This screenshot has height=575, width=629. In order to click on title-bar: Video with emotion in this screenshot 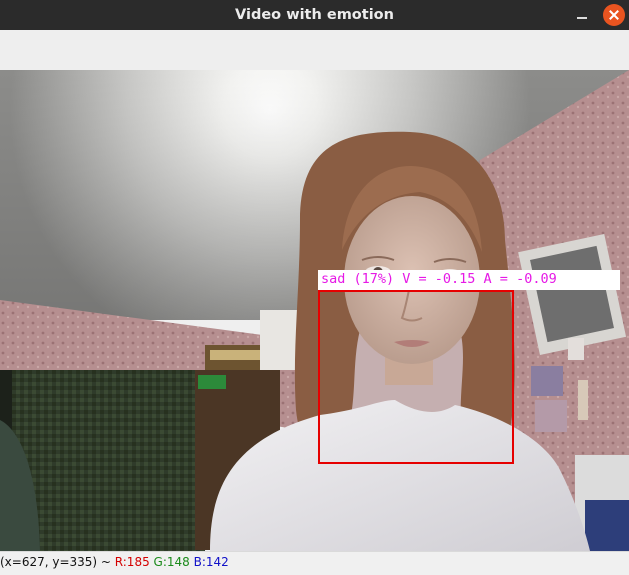, I will do `click(314, 15)`.